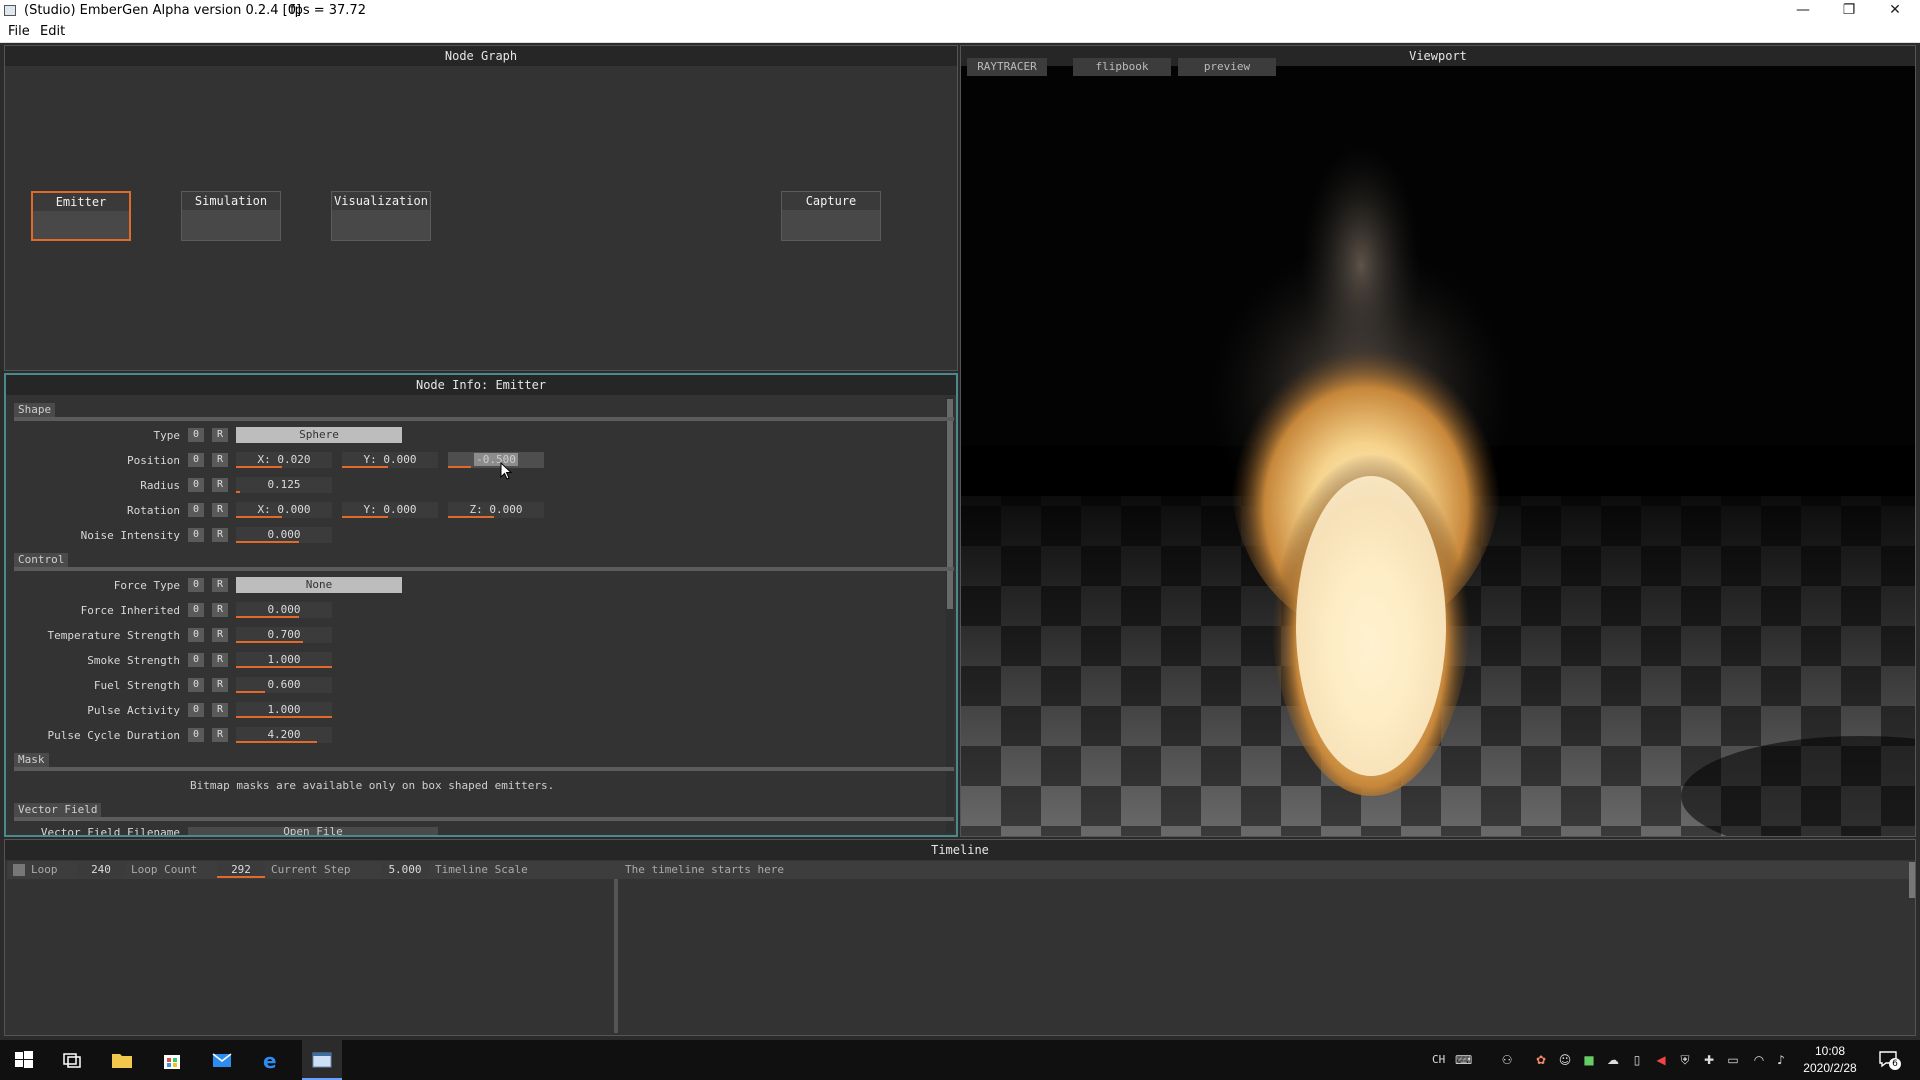 This screenshot has width=1920, height=1080. I want to click on temperature-strength-reset-button: R, so click(220, 635).